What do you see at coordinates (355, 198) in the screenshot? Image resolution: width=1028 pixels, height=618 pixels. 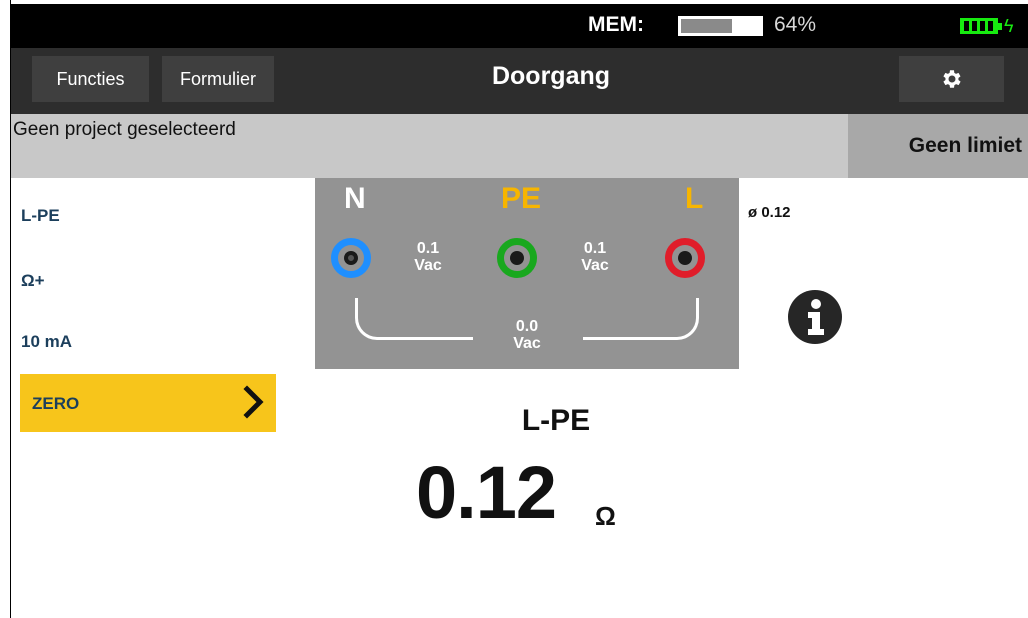 I see `probe-n-label: N` at bounding box center [355, 198].